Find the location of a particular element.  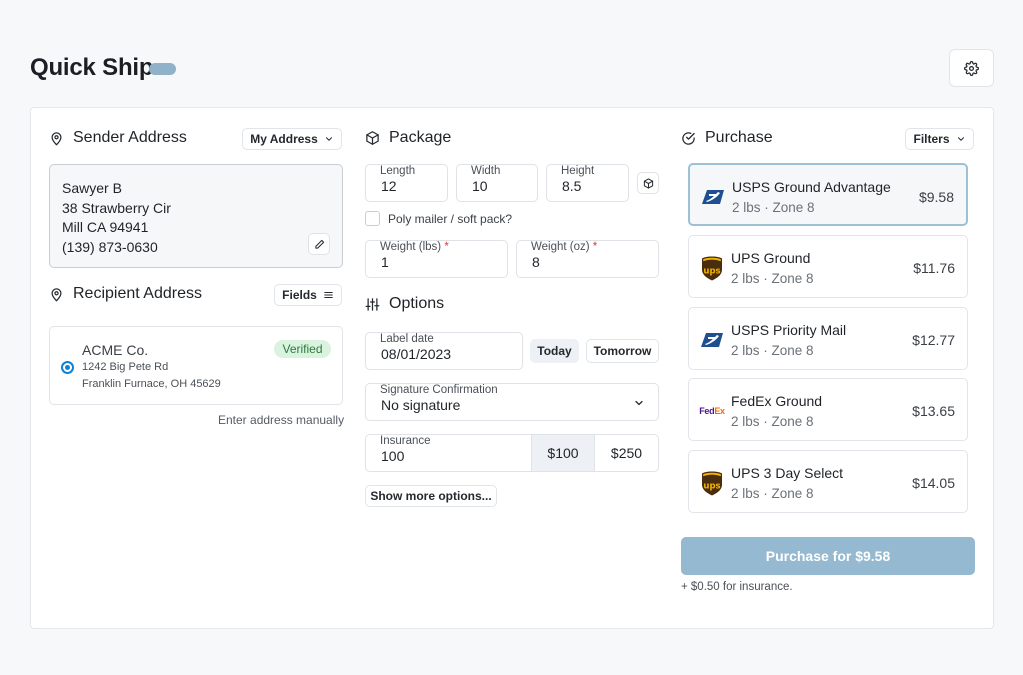

width-value: 10 is located at coordinates (480, 186).